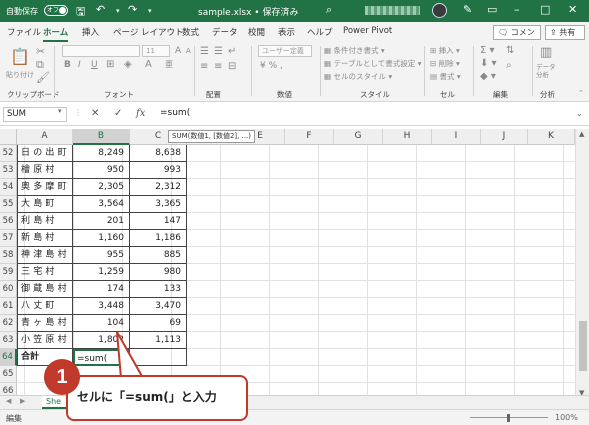 The image size is (589, 425). What do you see at coordinates (256, 32) in the screenshot?
I see `tab-review: 校閲` at bounding box center [256, 32].